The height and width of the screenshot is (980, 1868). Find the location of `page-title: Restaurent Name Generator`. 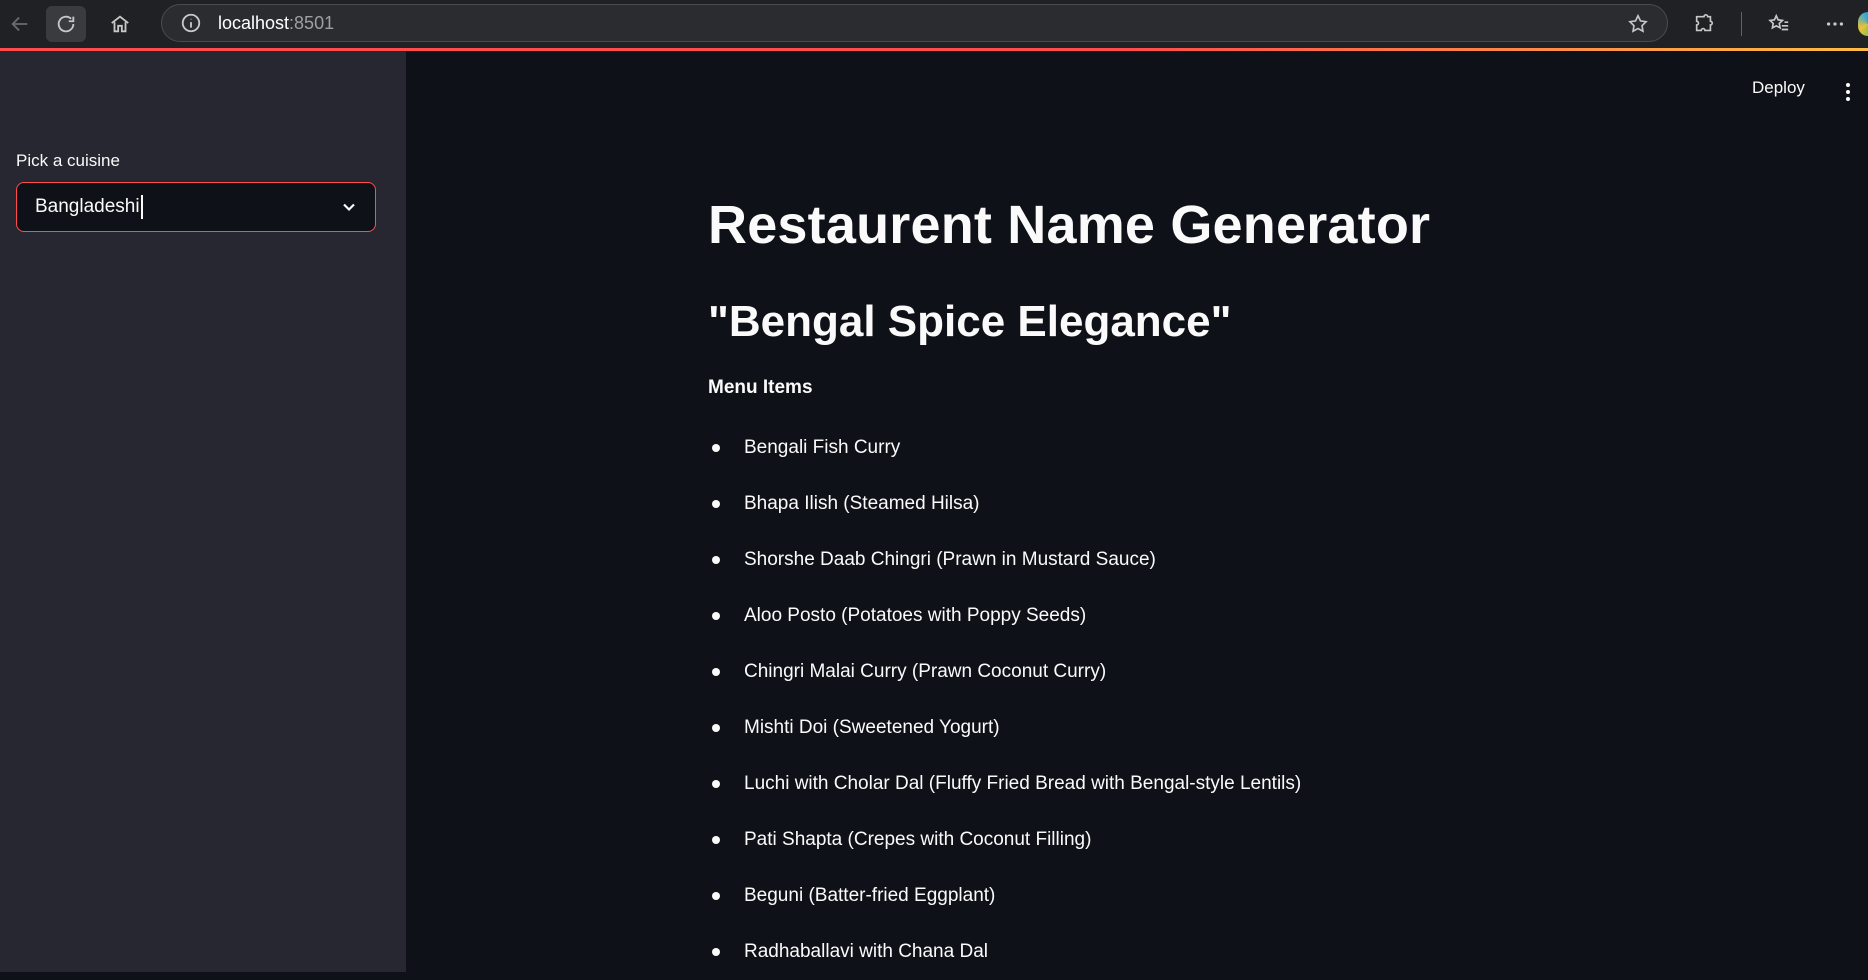

page-title: Restaurent Name Generator is located at coordinates (1069, 225).